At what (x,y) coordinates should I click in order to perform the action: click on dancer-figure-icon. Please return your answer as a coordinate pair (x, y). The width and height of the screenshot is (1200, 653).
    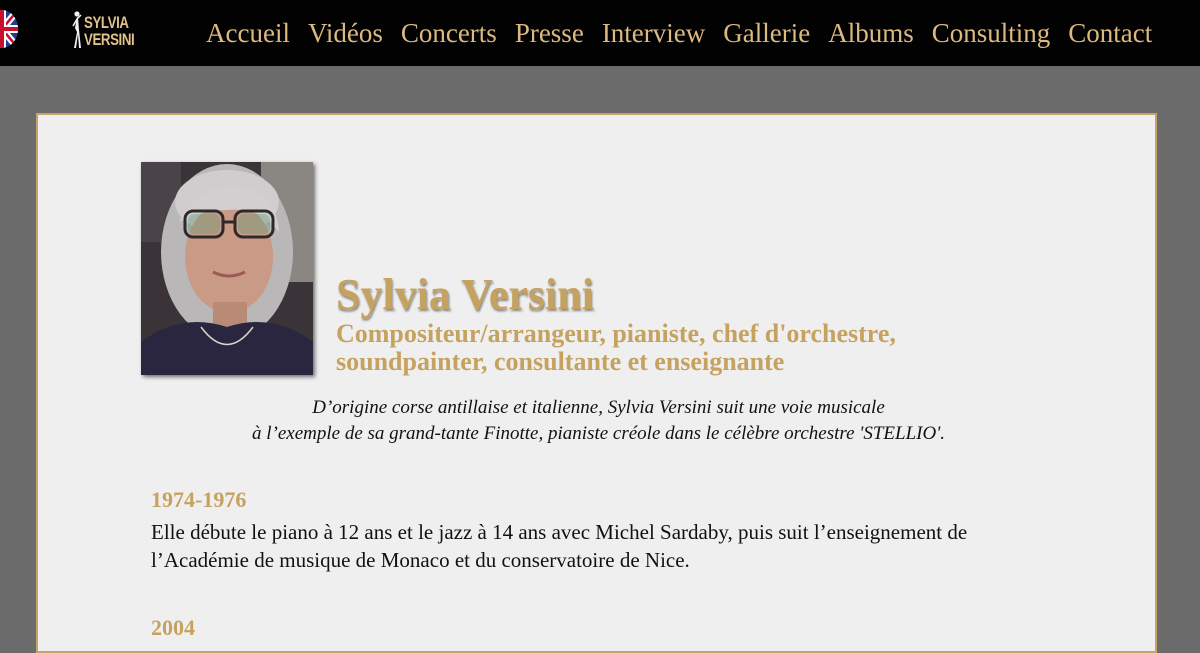
    Looking at the image, I should click on (77, 29).